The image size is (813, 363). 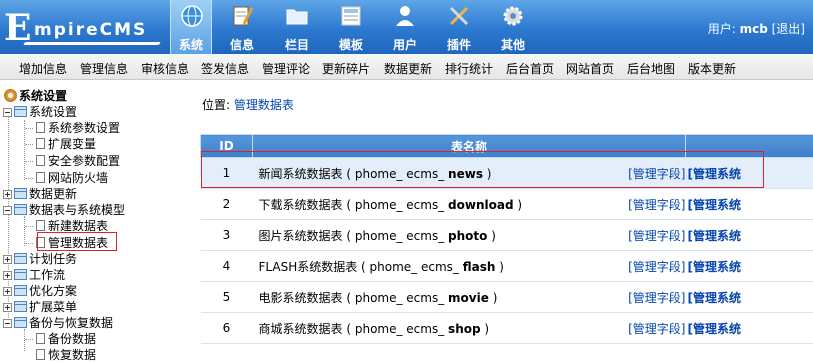 I want to click on globe-icon, so click(x=192, y=16).